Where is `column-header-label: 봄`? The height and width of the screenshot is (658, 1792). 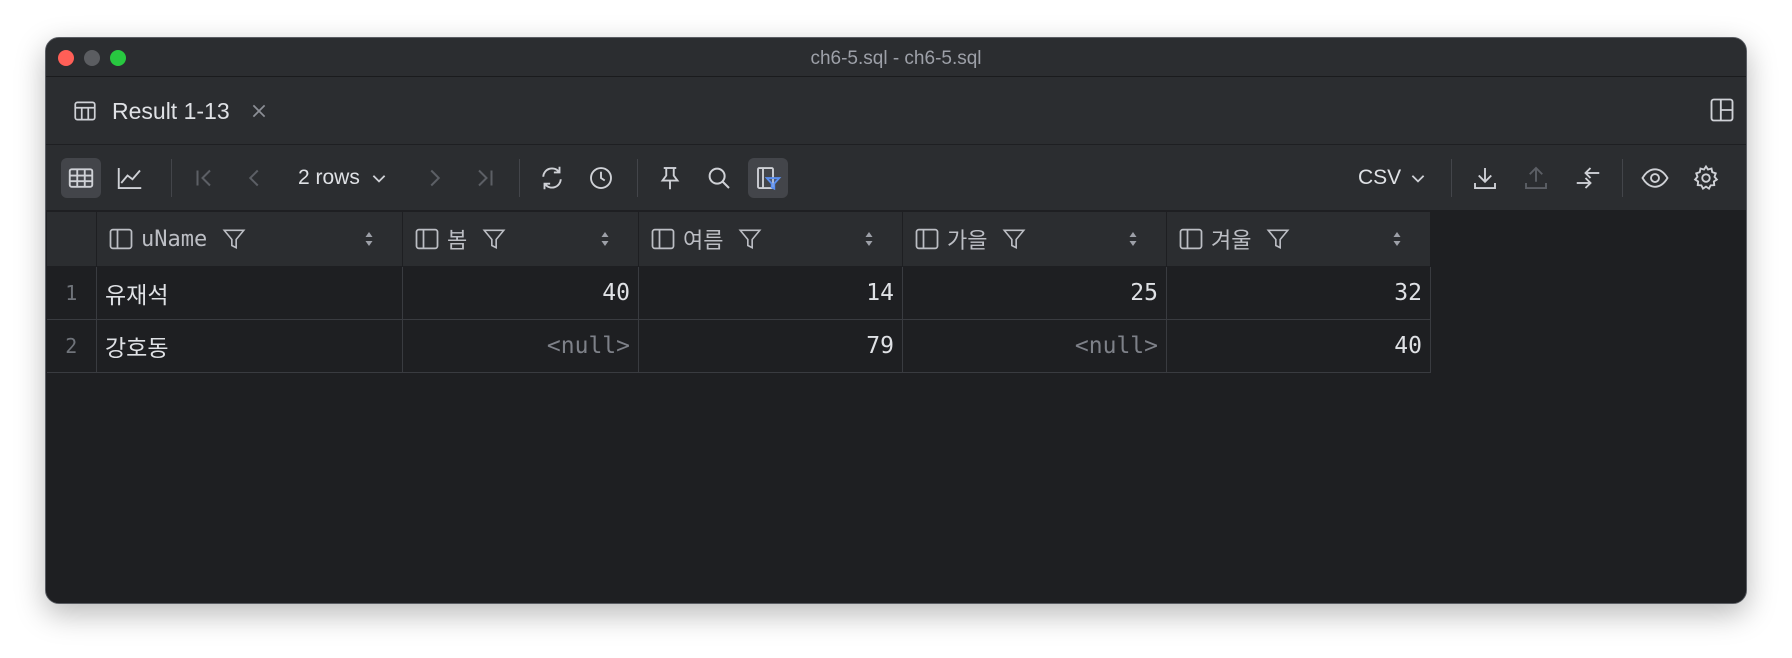
column-header-label: 봄 is located at coordinates (457, 241).